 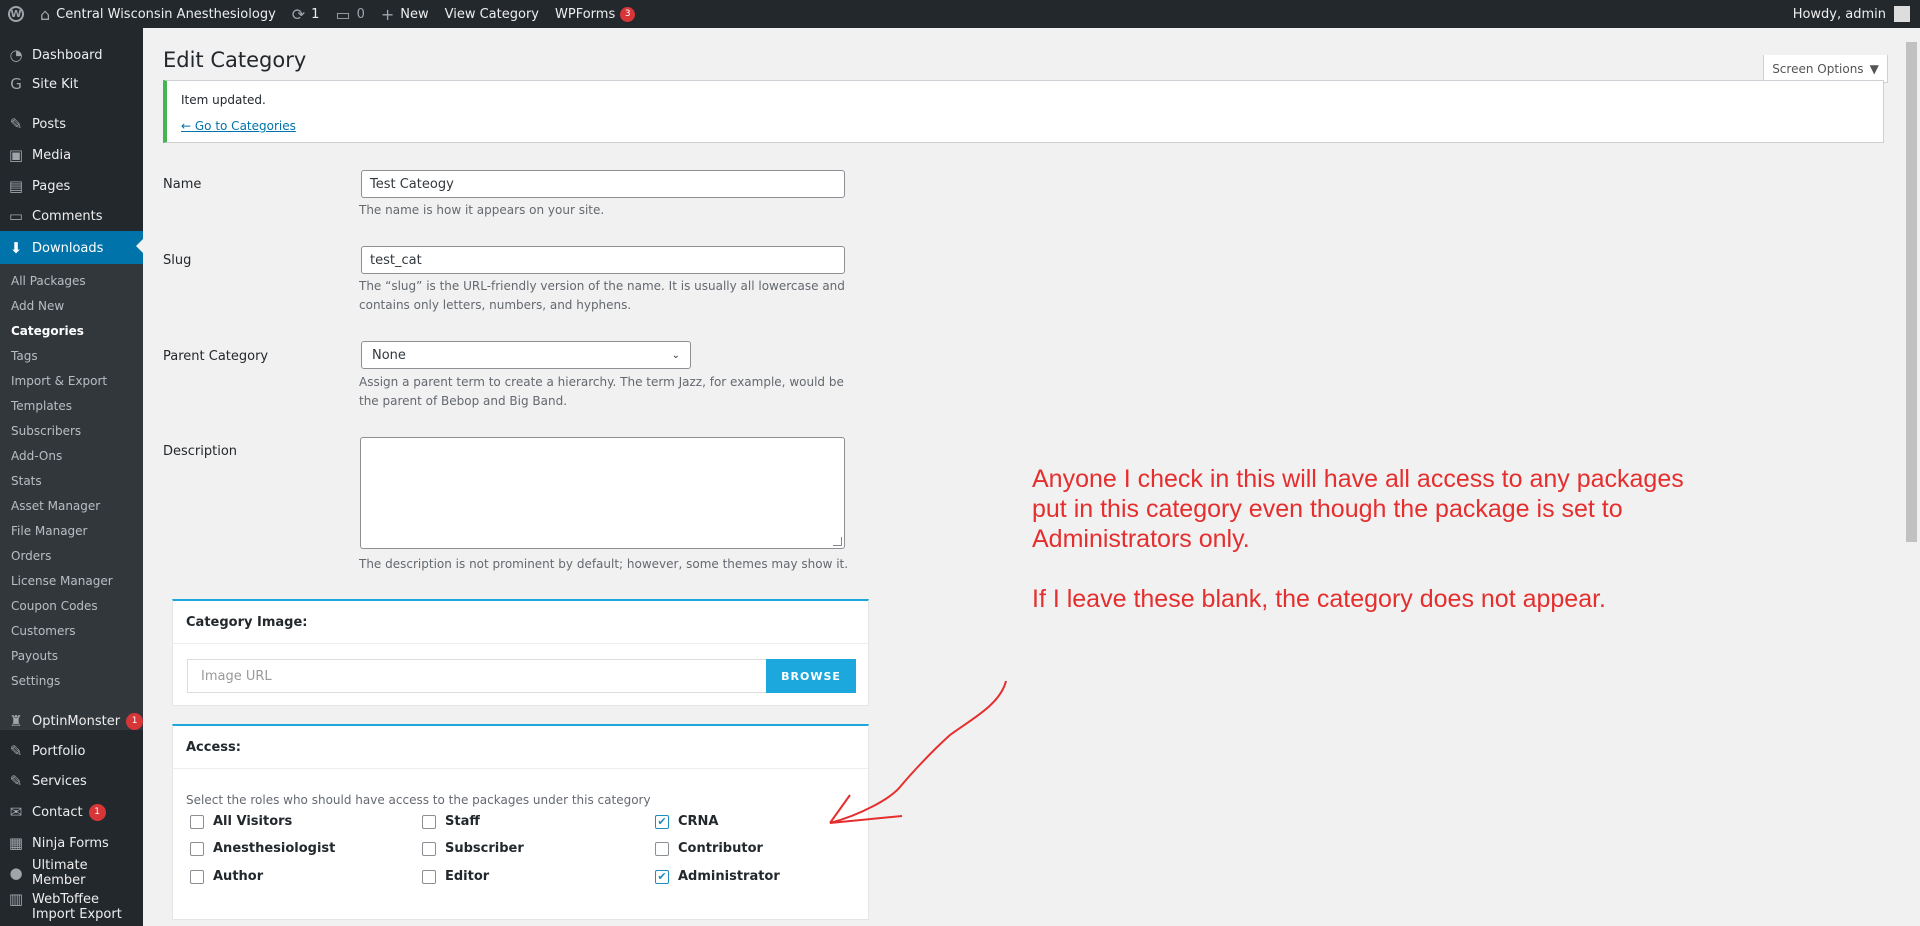 I want to click on success-notice: Item updated. ← Go to Categories, so click(x=1023, y=111).